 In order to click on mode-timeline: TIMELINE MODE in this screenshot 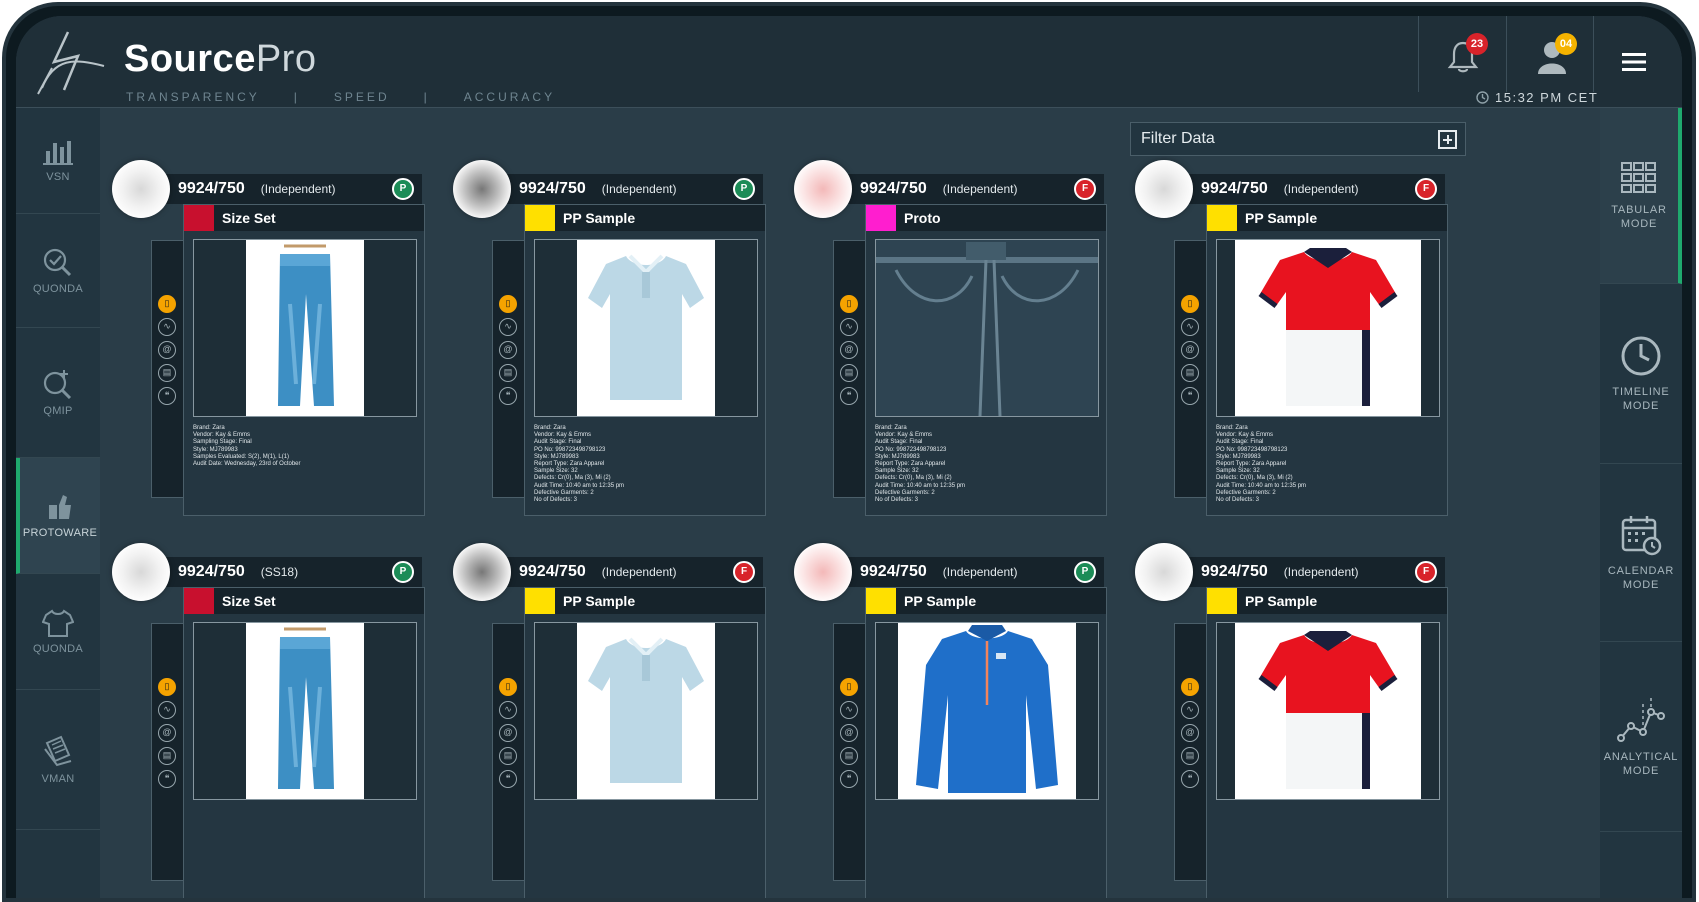, I will do `click(1641, 374)`.